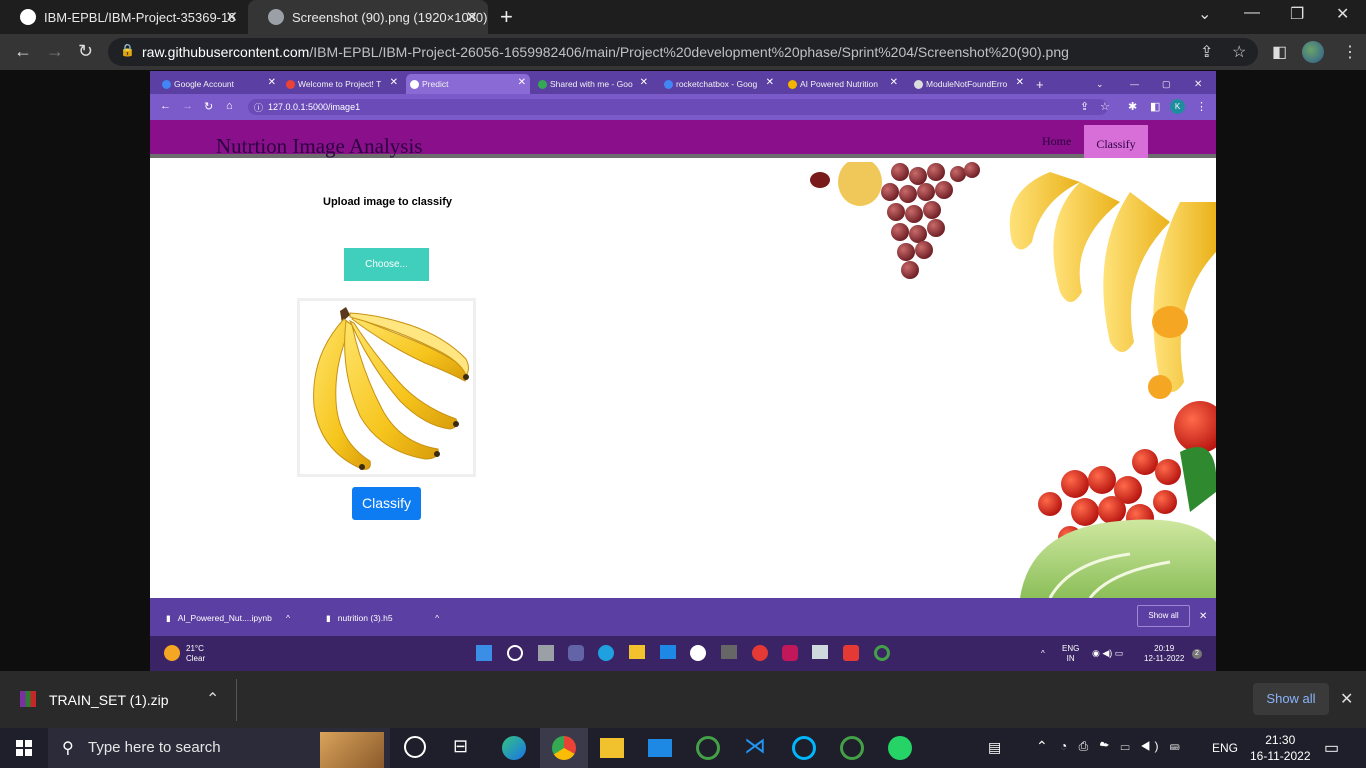  I want to click on notification-badge: 2, so click(1197, 654).